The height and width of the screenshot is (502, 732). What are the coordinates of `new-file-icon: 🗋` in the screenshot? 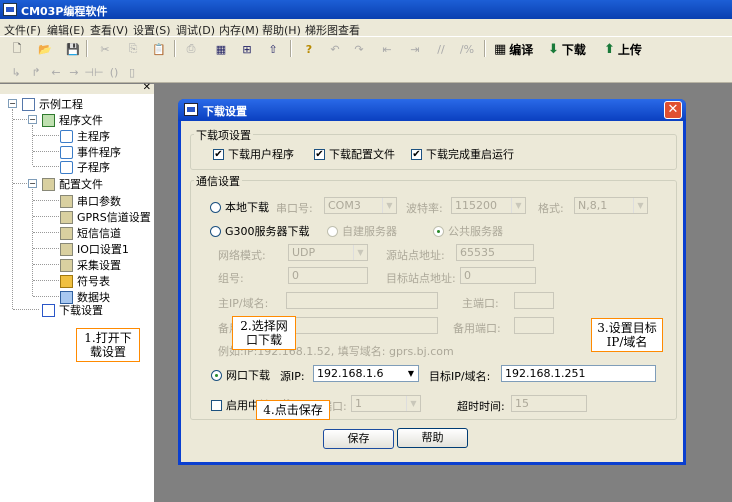 It's located at (17, 49).